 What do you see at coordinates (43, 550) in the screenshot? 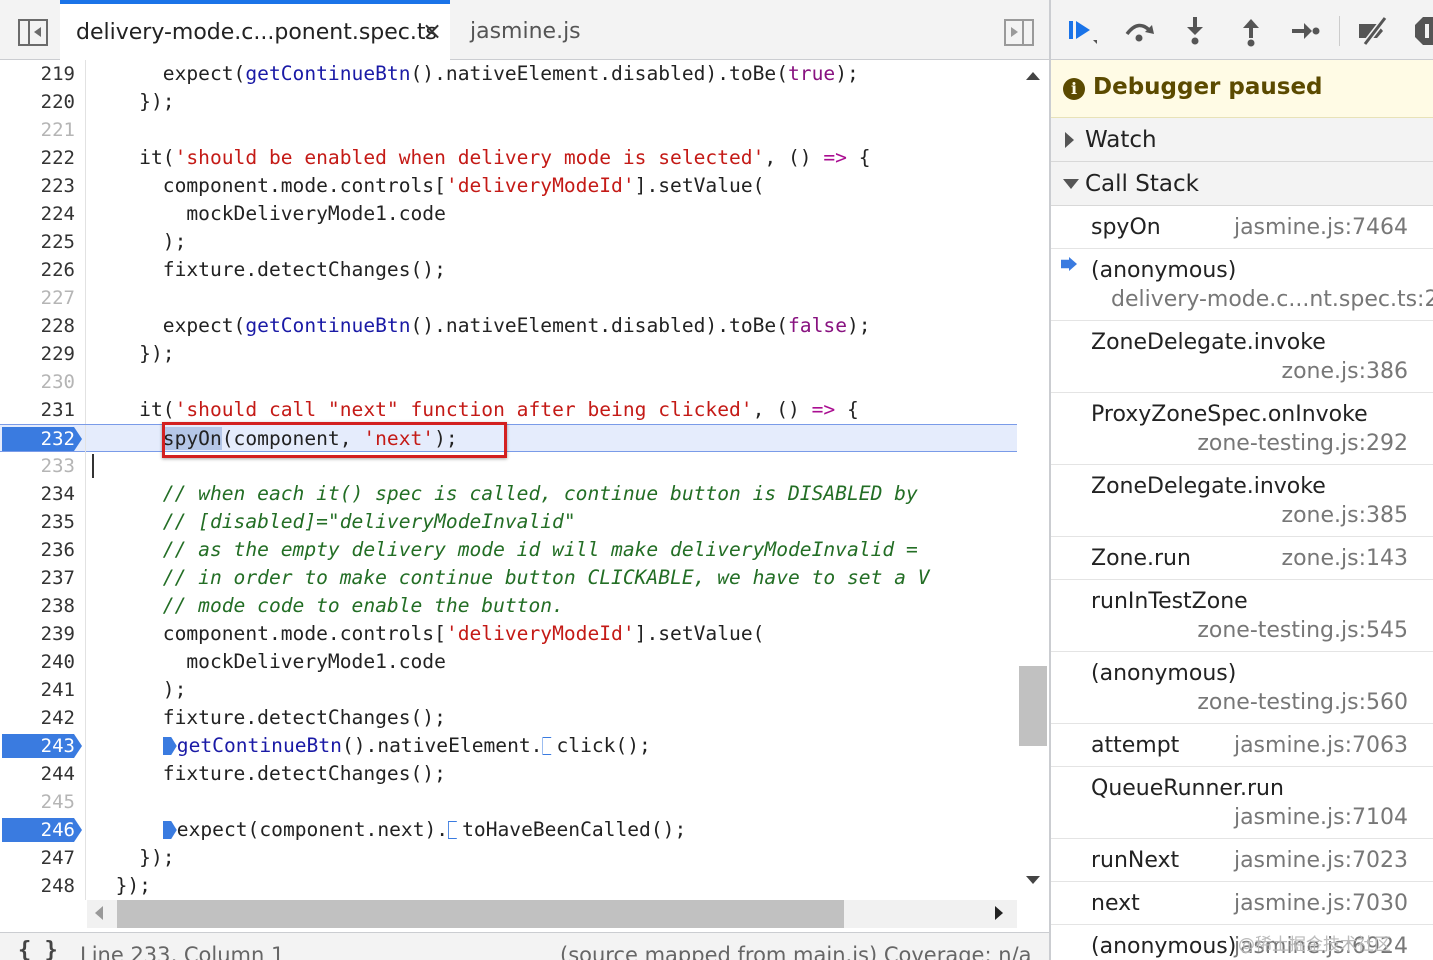
I see `line-gutter: 236` at bounding box center [43, 550].